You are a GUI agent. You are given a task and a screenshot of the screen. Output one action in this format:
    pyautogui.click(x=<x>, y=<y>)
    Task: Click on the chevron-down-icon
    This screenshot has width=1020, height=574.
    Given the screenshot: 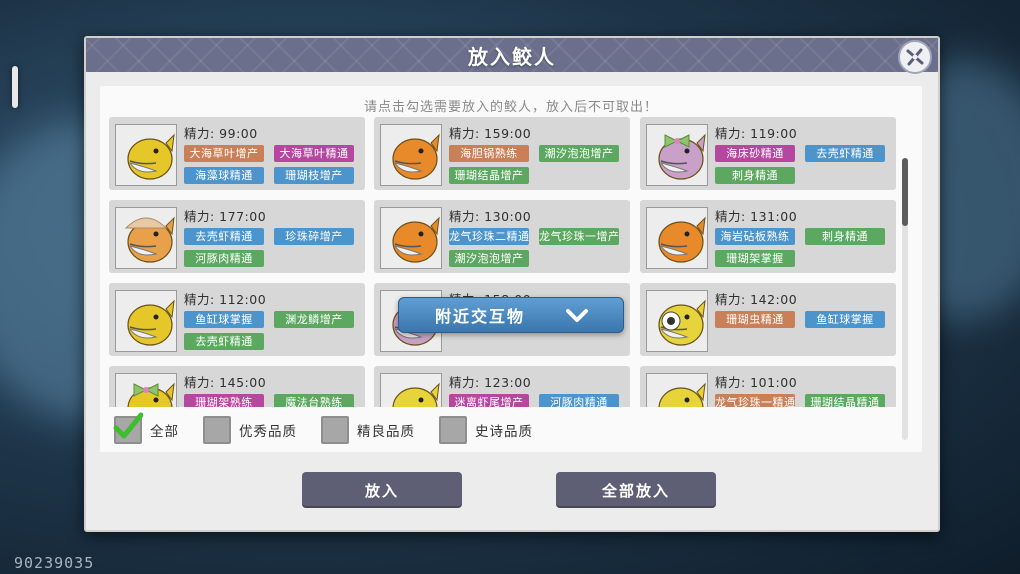 What is the action you would take?
    pyautogui.click(x=577, y=315)
    